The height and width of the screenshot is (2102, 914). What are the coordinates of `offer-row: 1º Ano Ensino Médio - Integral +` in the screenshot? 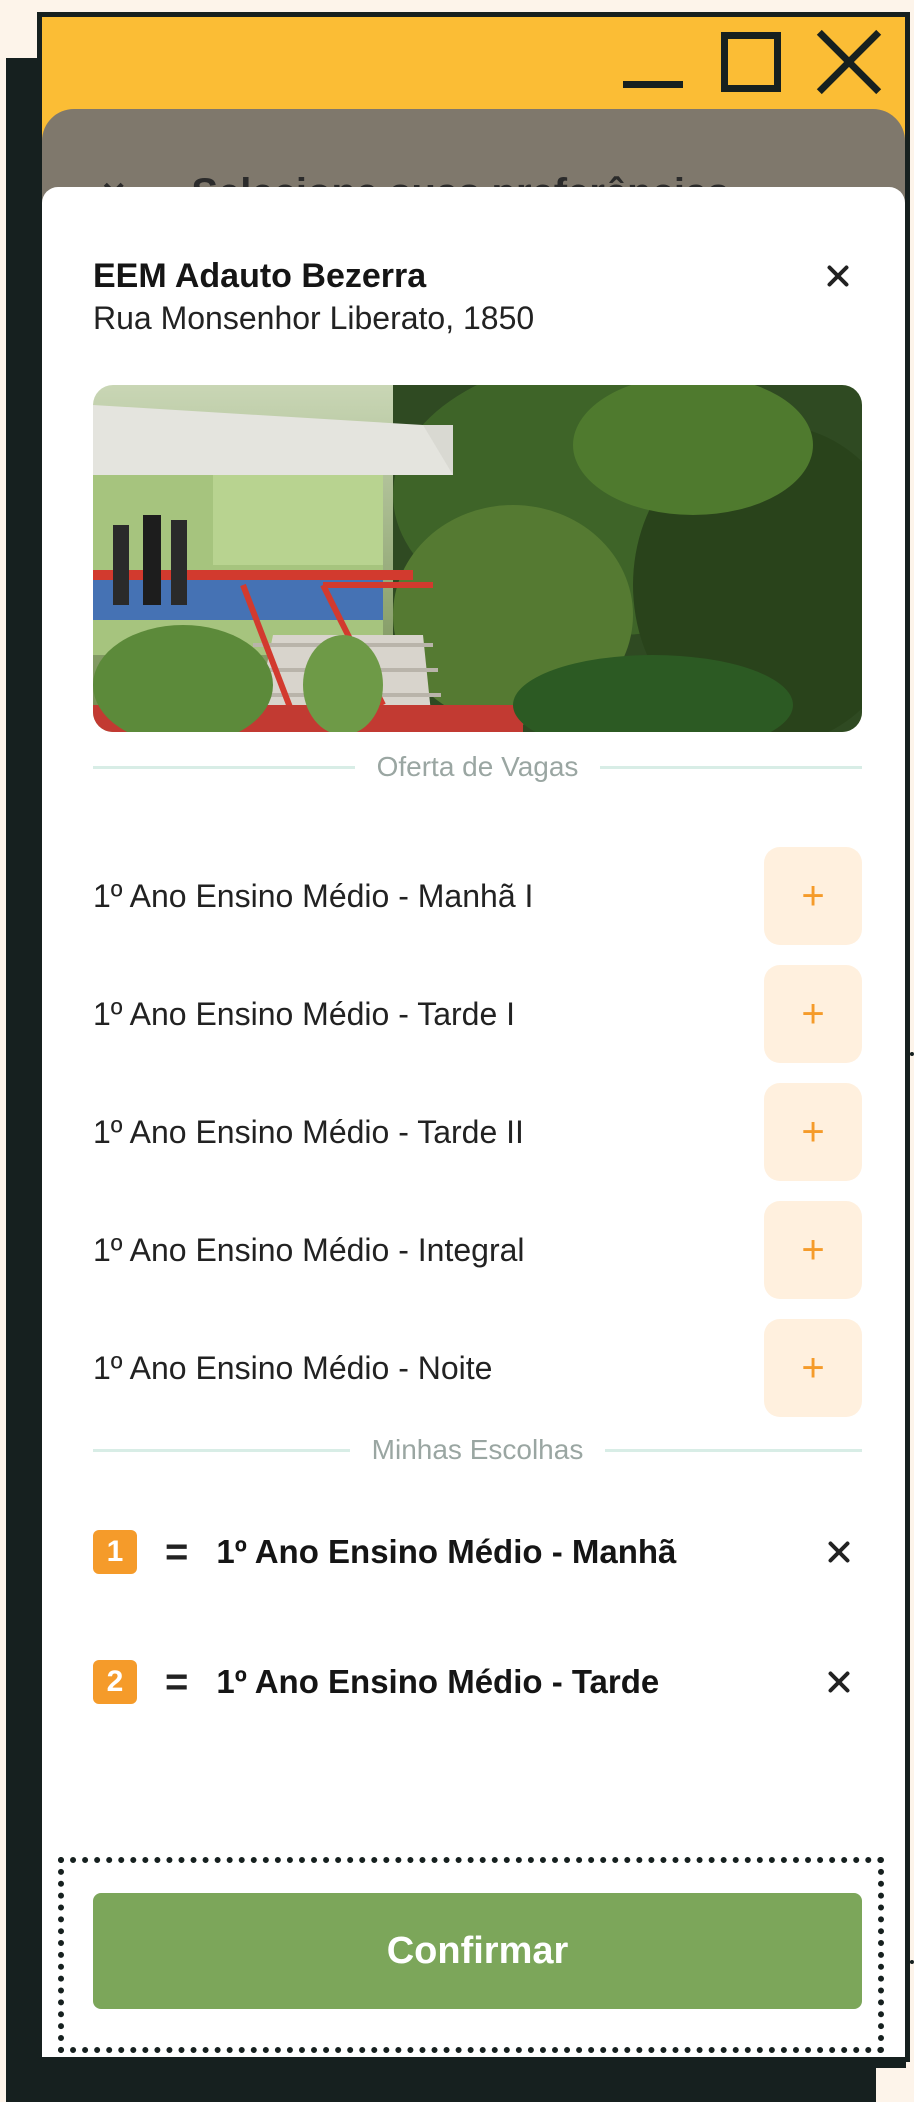 It's located at (477, 1250).